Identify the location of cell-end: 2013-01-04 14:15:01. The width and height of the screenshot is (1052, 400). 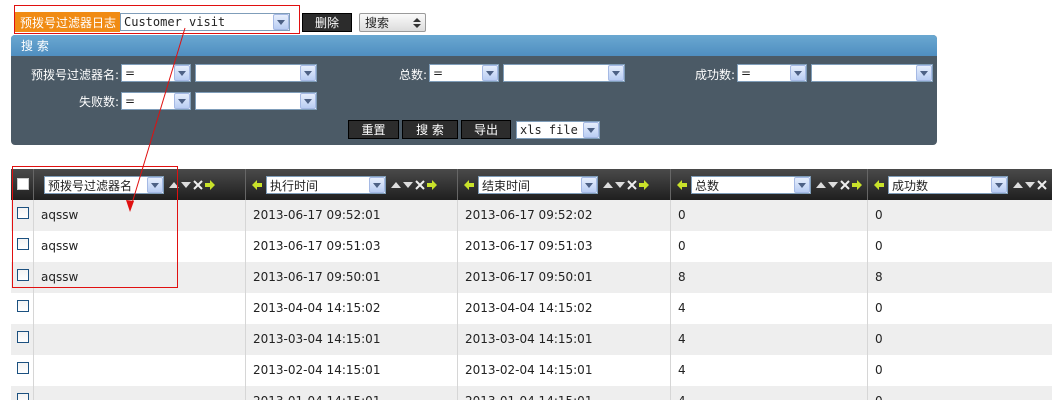
(564, 393).